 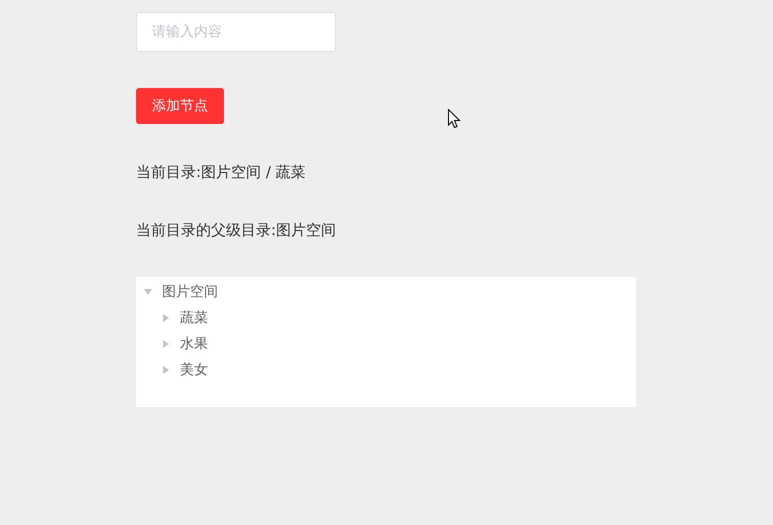 What do you see at coordinates (180, 106) in the screenshot?
I see `add-node-button: 添加节点` at bounding box center [180, 106].